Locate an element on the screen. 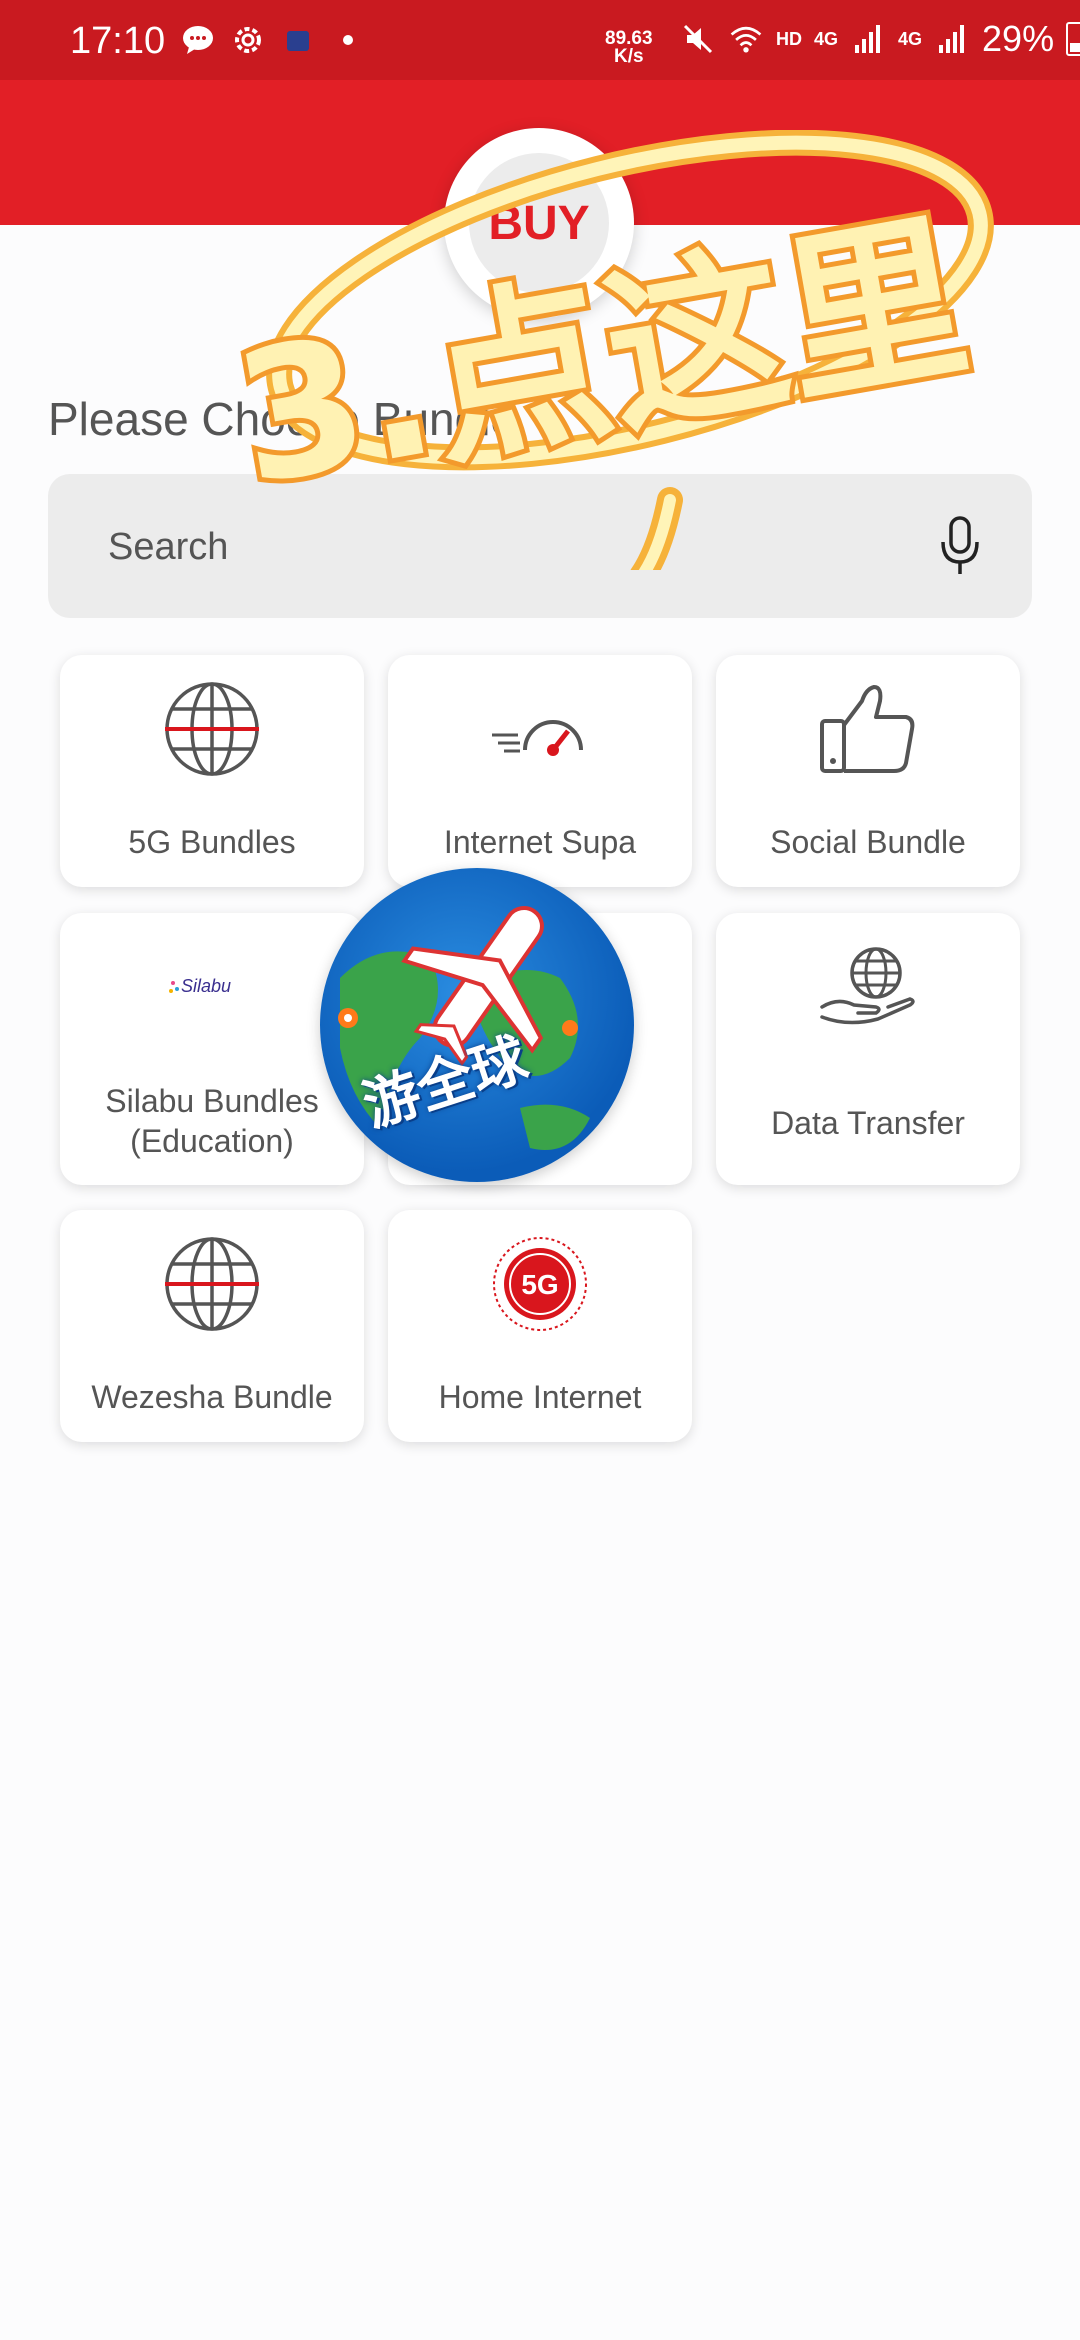  page-title: Please Choose Bundle is located at coordinates (282, 419).